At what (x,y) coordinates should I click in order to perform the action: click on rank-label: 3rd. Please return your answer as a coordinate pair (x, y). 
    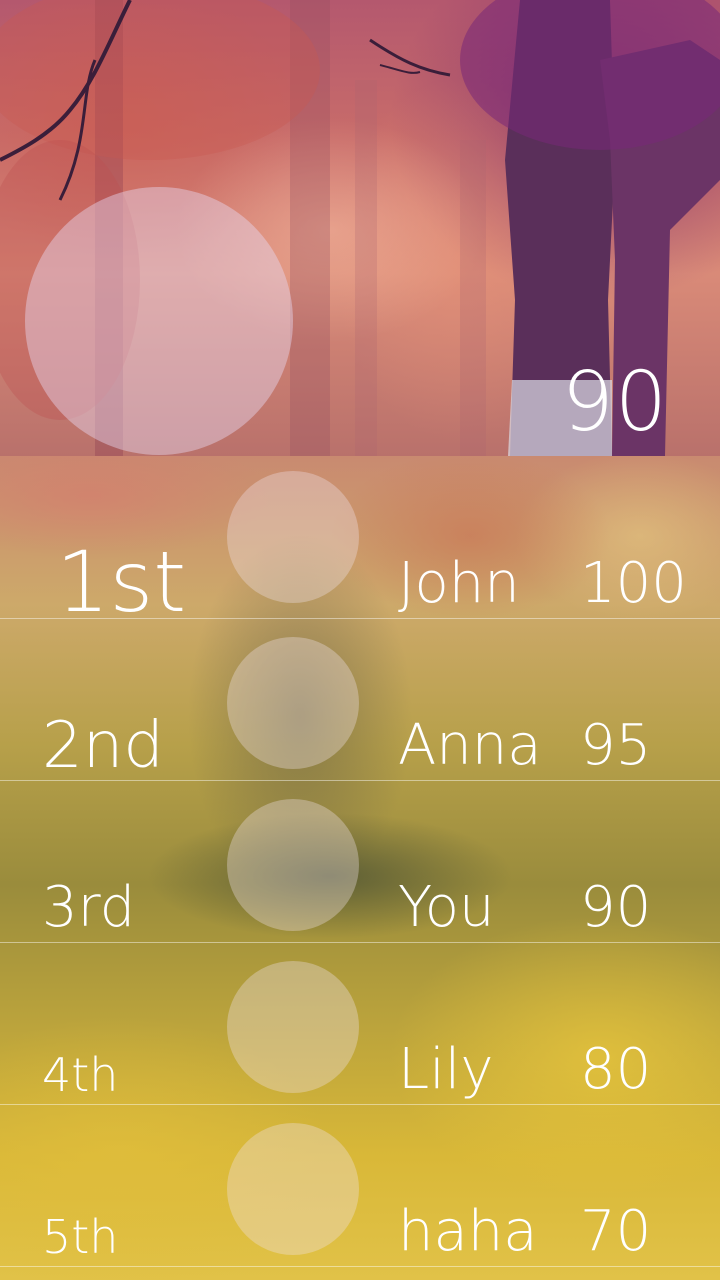
    Looking at the image, I should click on (89, 907).